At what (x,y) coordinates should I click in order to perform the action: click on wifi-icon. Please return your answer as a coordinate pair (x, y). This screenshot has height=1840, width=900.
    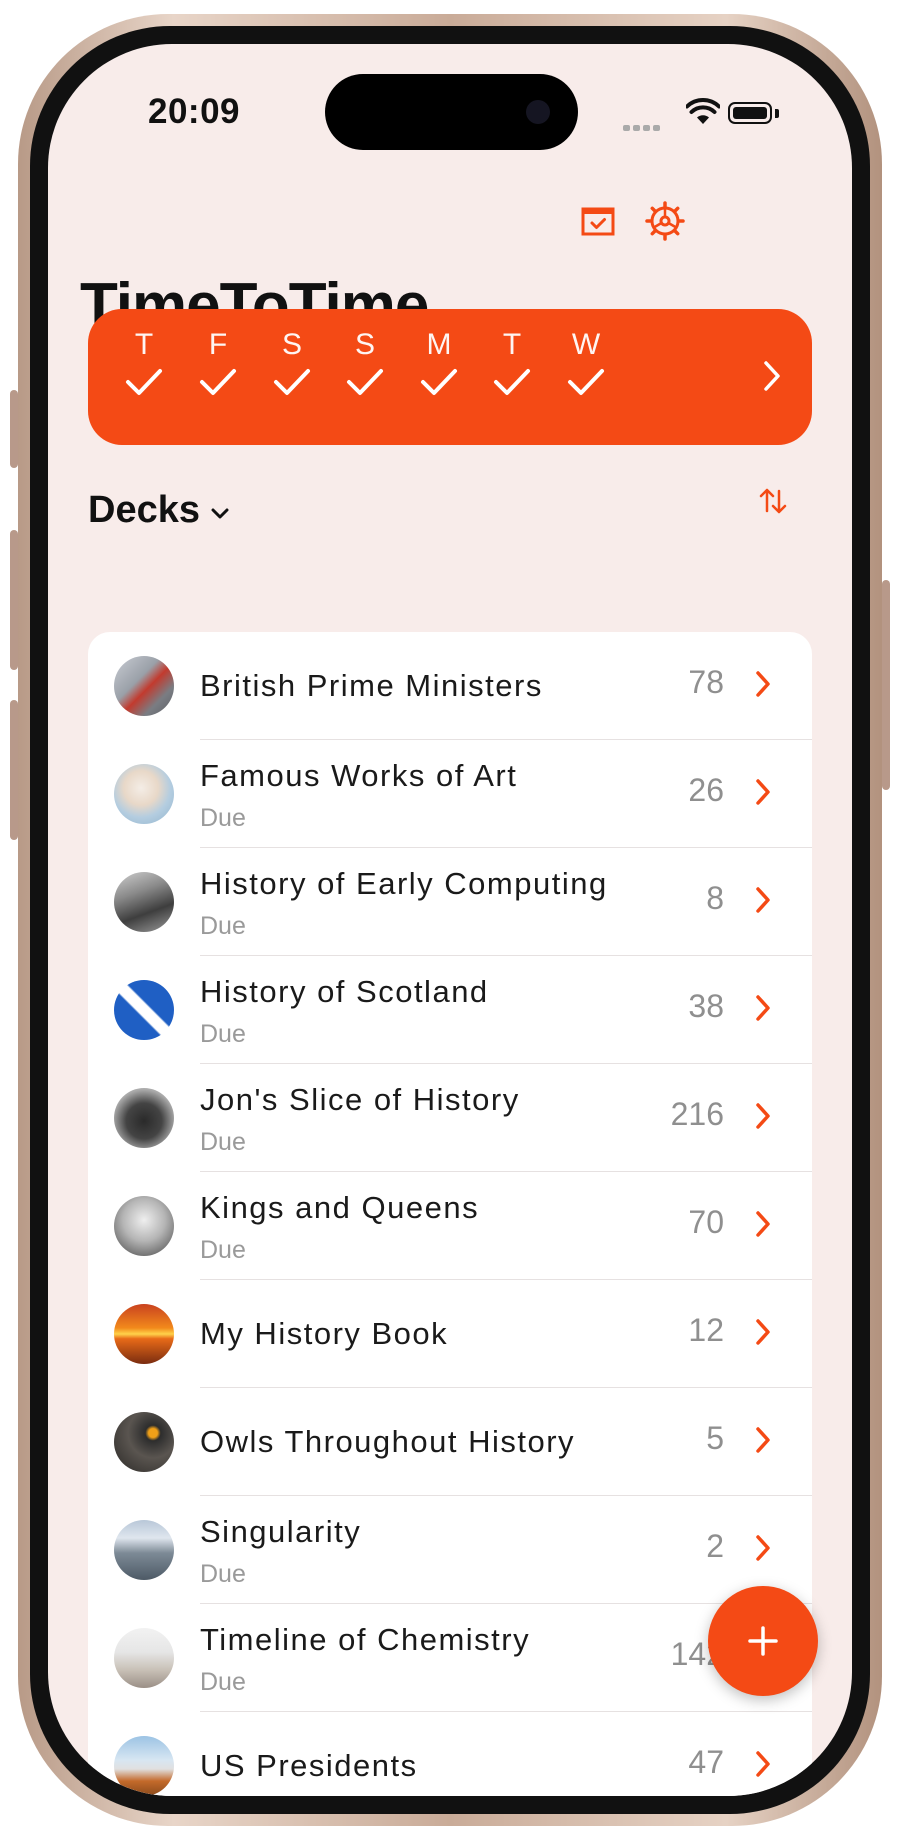
    Looking at the image, I should click on (703, 111).